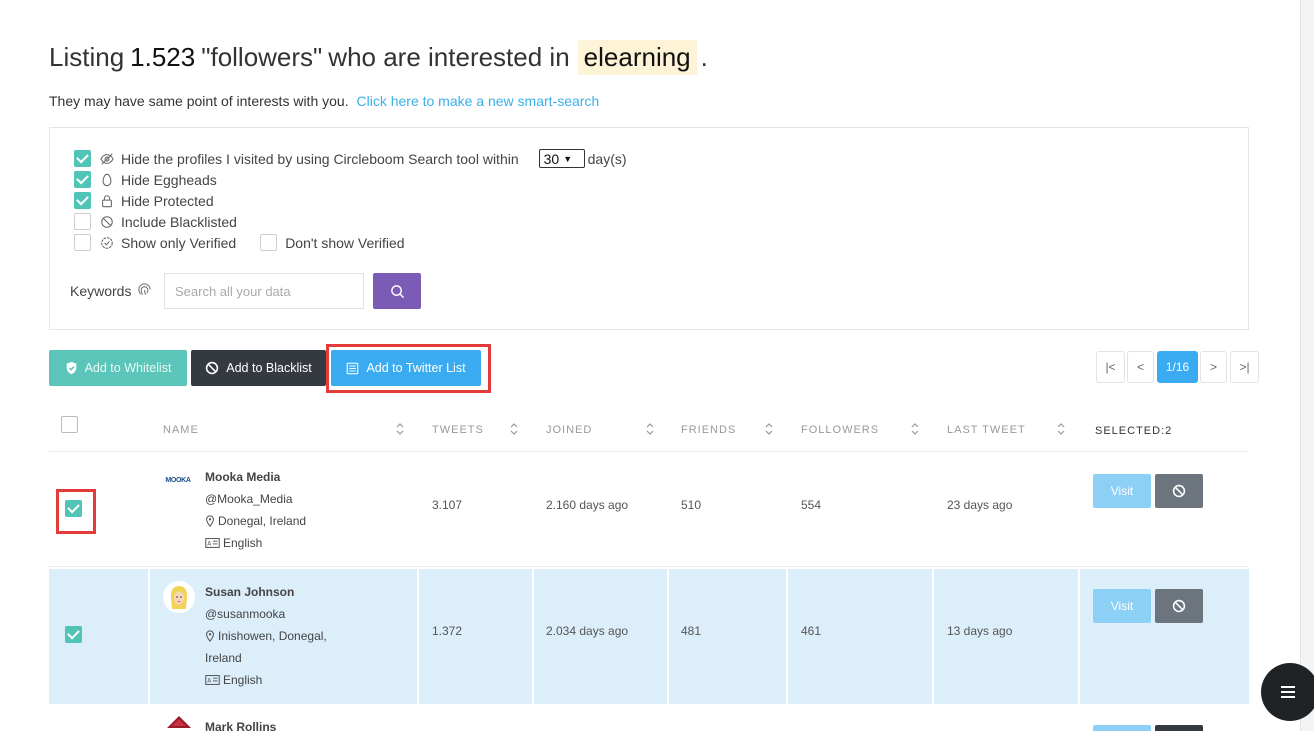 This screenshot has height=731, width=1314. What do you see at coordinates (1213, 367) in the screenshot?
I see `pagination-next: >` at bounding box center [1213, 367].